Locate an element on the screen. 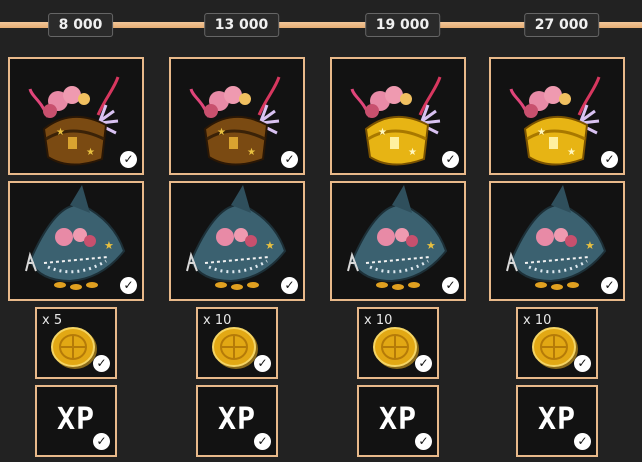  milestone-points-label: 27 000 is located at coordinates (561, 25).